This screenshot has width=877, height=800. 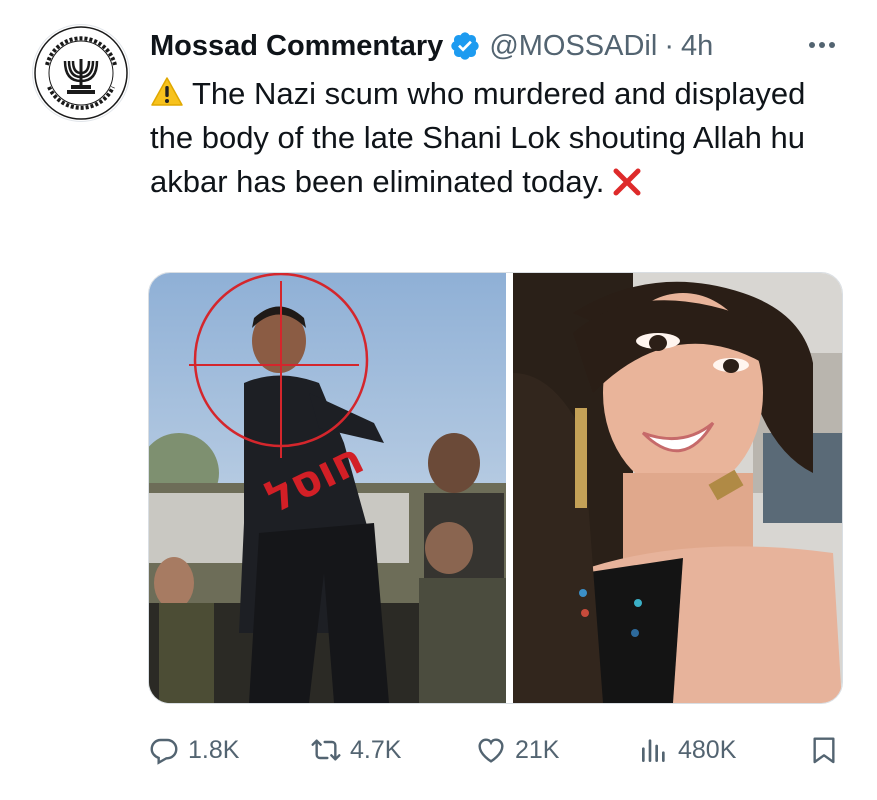 I want to click on bookmark-button, so click(x=824, y=750).